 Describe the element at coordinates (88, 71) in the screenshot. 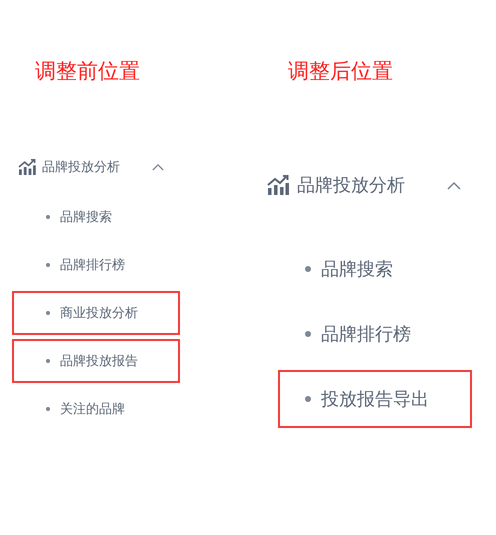

I see `panel-title: 调整前位置` at that location.